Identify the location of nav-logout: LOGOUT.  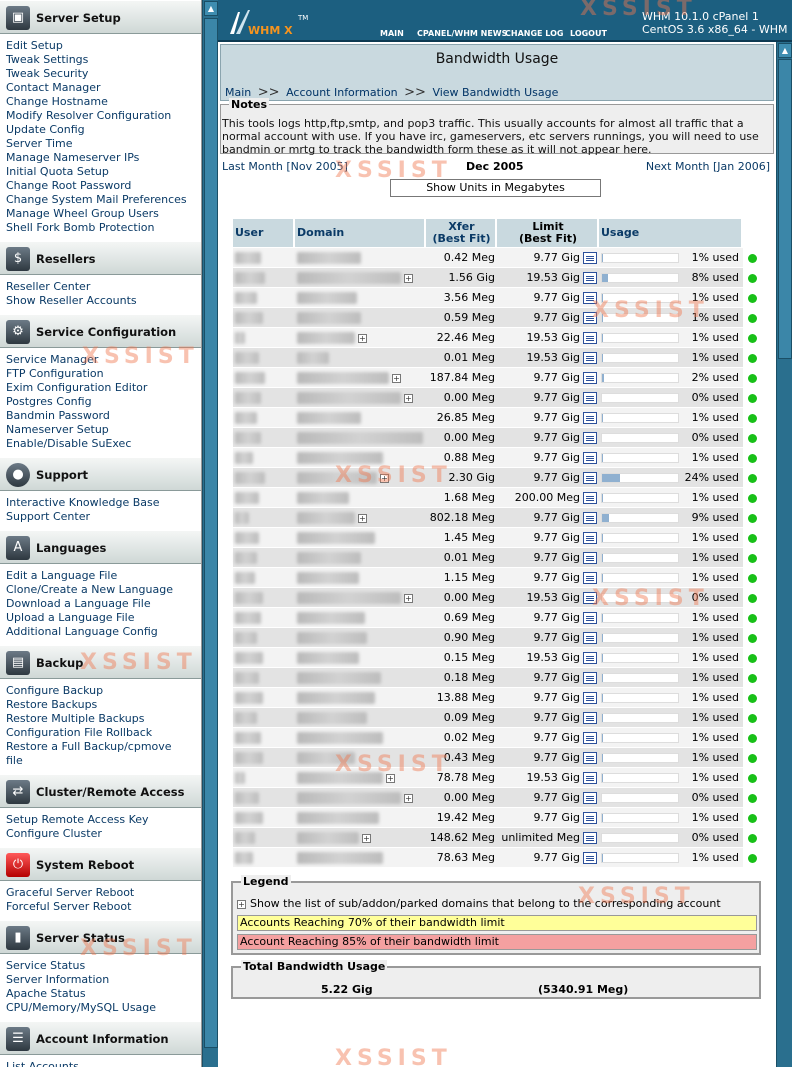
(588, 33).